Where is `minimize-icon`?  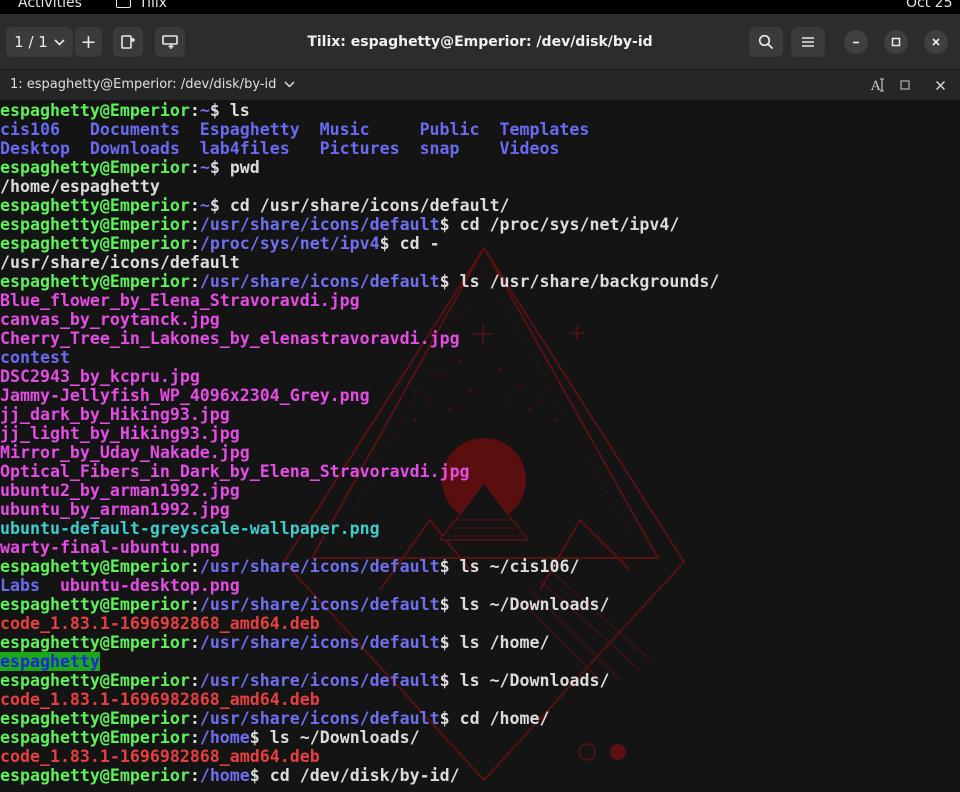
minimize-icon is located at coordinates (856, 42).